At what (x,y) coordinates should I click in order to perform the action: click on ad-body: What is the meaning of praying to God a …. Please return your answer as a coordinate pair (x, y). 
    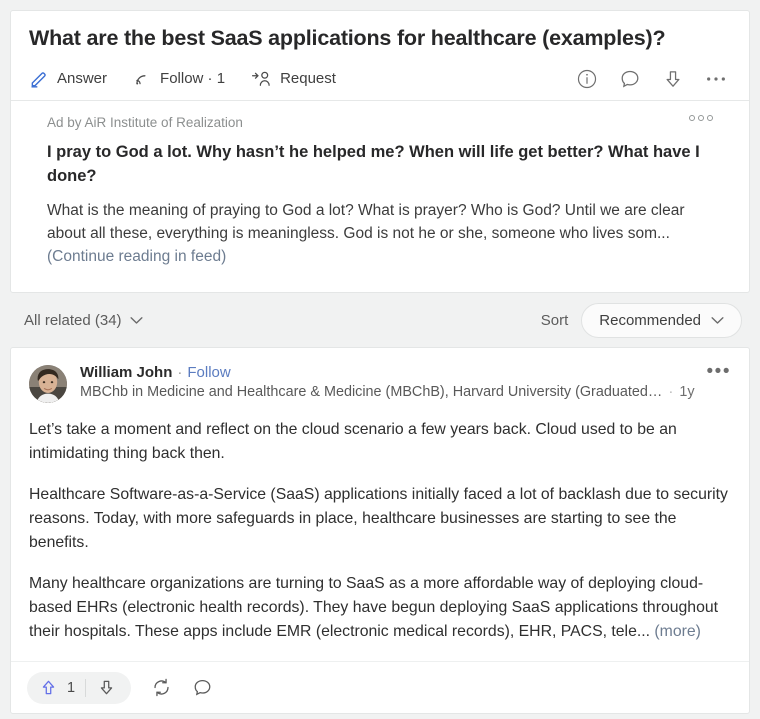
    Looking at the image, I should click on (380, 234).